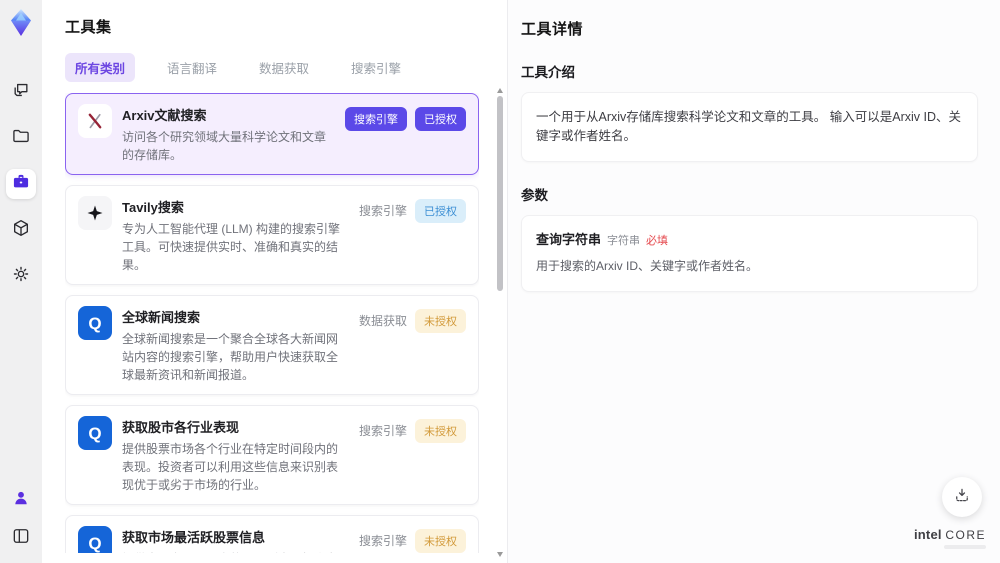  I want to click on tab-language-translation: 语言翻译, so click(192, 67).